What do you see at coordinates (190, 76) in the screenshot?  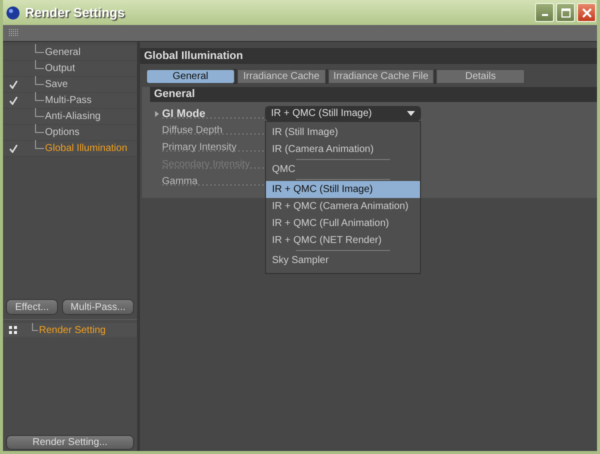 I see `tab: General` at bounding box center [190, 76].